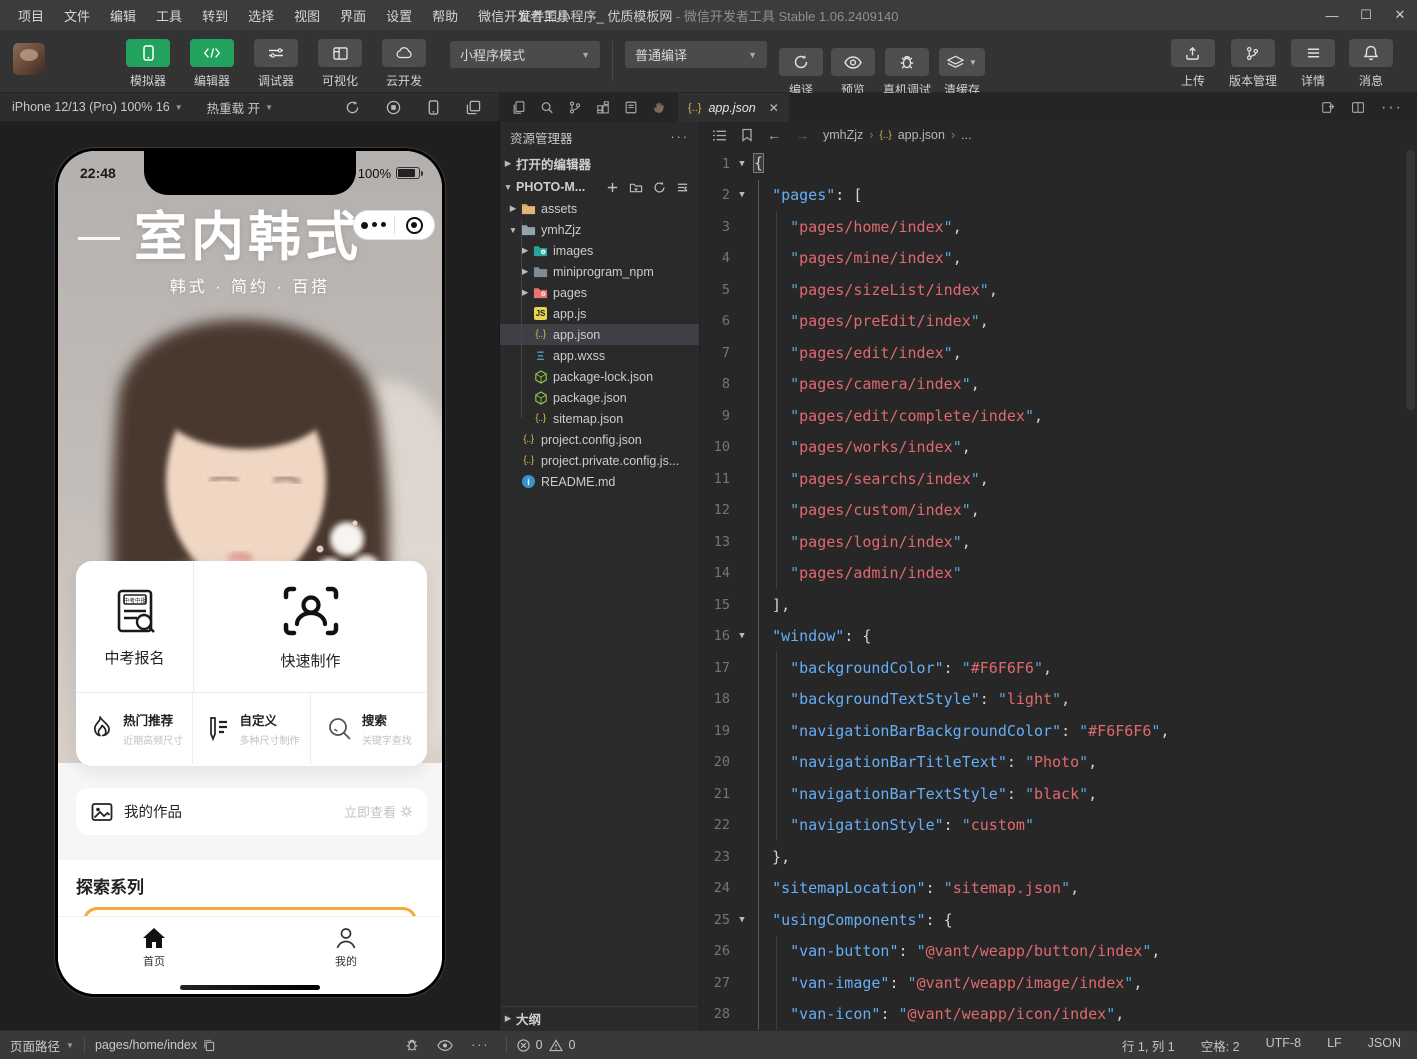 The width and height of the screenshot is (1417, 1059). Describe the element at coordinates (399, 15) in the screenshot. I see `menu-设置: 设置` at that location.